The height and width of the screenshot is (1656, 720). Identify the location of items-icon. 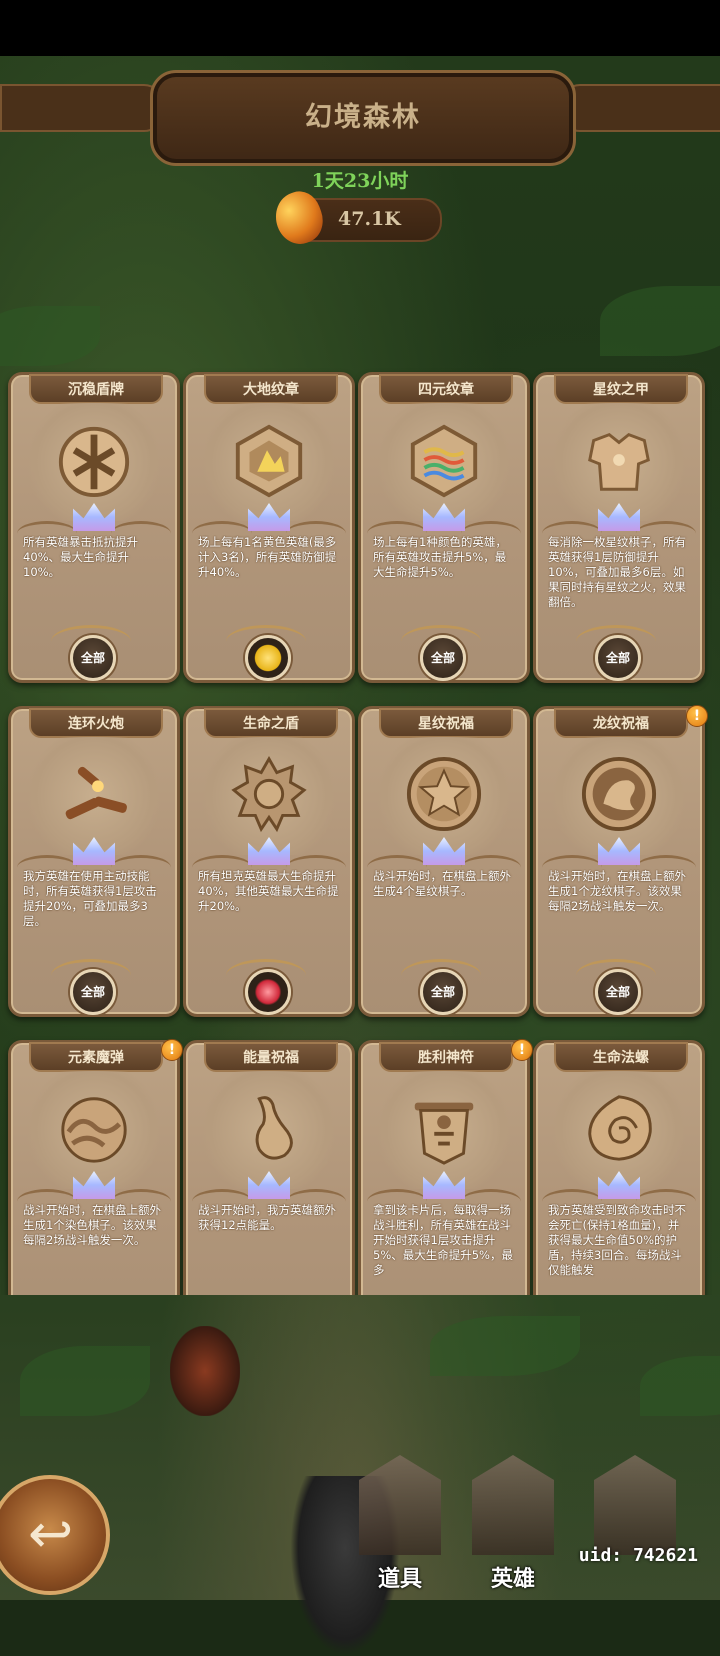
(400, 1505).